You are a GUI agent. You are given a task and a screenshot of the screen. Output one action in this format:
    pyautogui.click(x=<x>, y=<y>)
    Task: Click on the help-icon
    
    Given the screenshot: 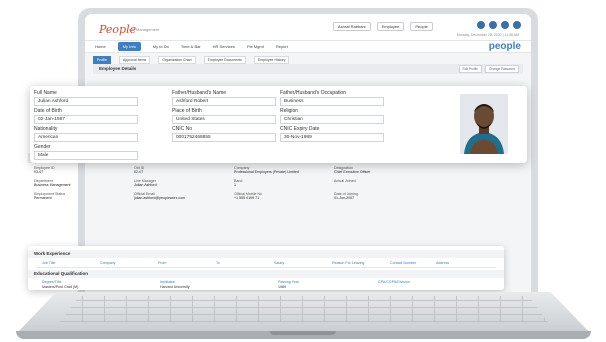 What is the action you would take?
    pyautogui.click(x=505, y=25)
    